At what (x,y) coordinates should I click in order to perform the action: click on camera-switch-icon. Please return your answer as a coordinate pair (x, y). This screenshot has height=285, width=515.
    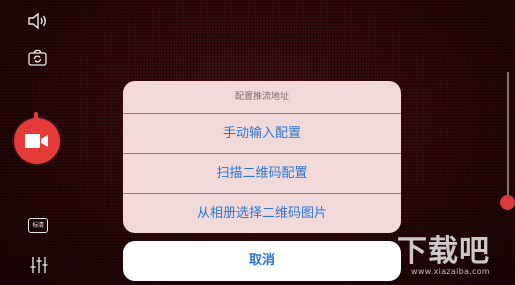
    Looking at the image, I should click on (38, 58).